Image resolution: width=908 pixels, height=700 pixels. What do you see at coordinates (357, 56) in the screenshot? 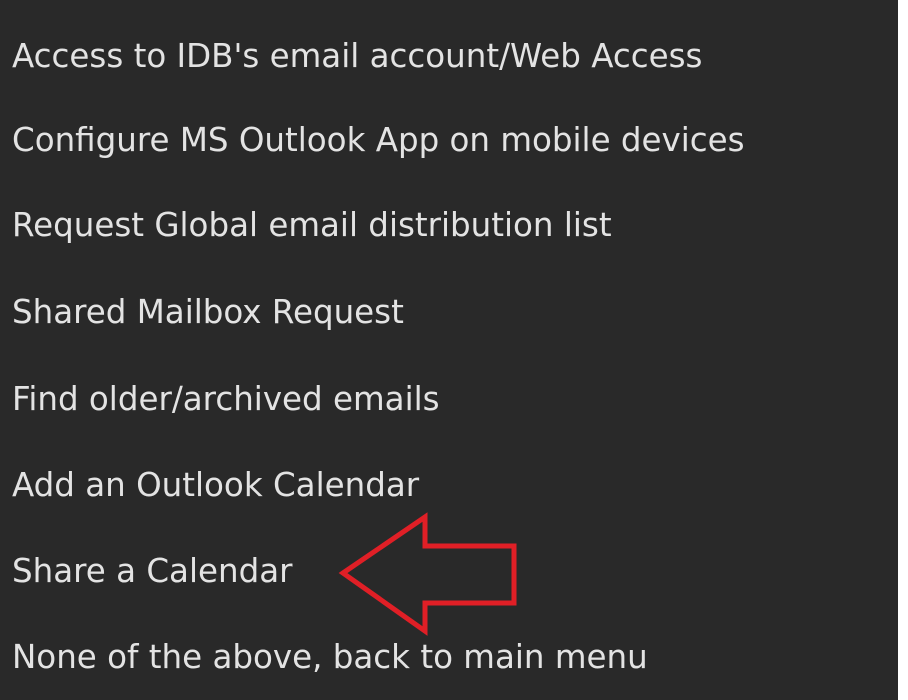
I see `menu-item-web-access: Access to IDB's email account/Web Access` at bounding box center [357, 56].